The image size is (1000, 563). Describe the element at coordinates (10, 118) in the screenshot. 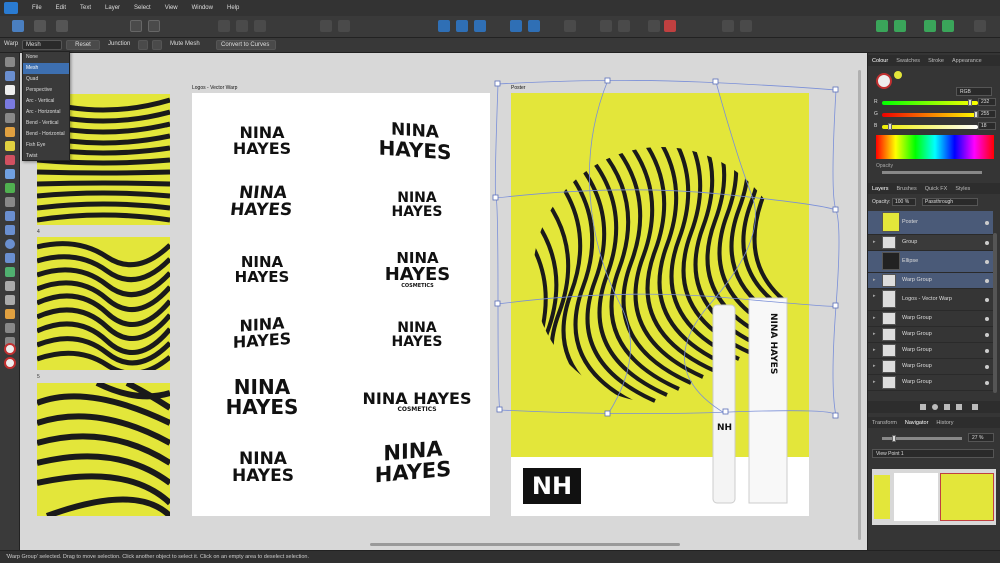

I see `corner-tool-icon` at that location.